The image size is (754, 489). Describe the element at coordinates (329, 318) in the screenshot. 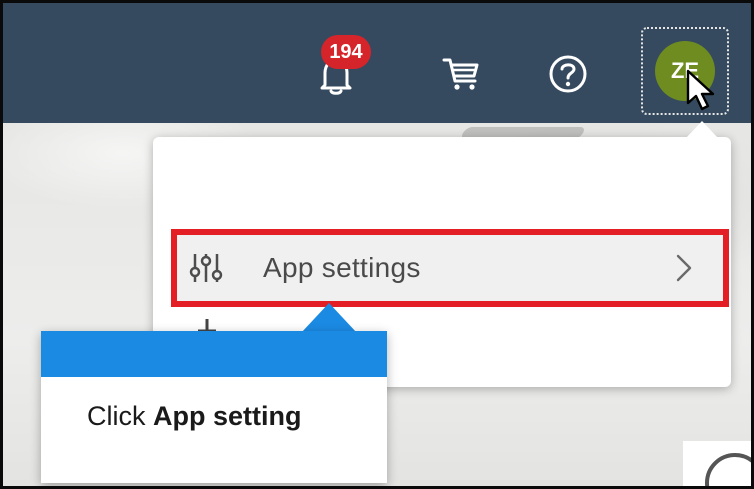

I see `callout-pointer` at that location.